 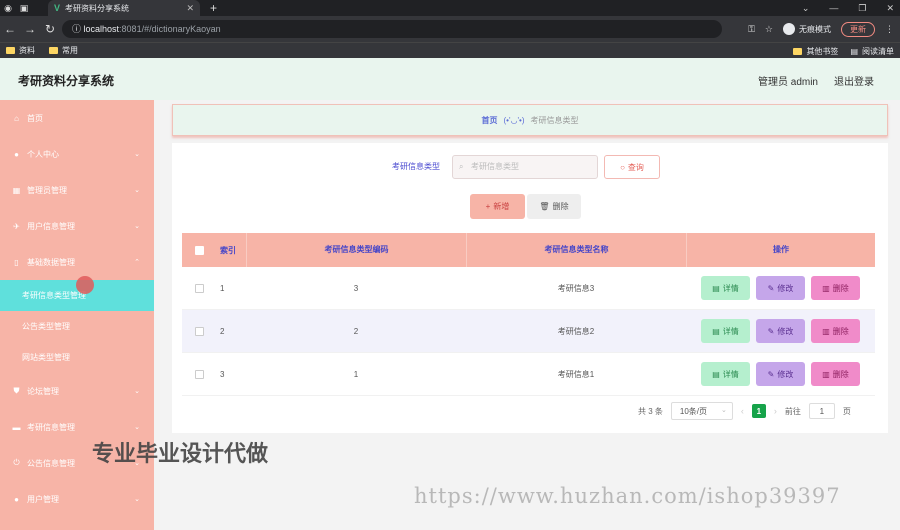 What do you see at coordinates (862, 8) in the screenshot?
I see `restore-icon: ❐` at bounding box center [862, 8].